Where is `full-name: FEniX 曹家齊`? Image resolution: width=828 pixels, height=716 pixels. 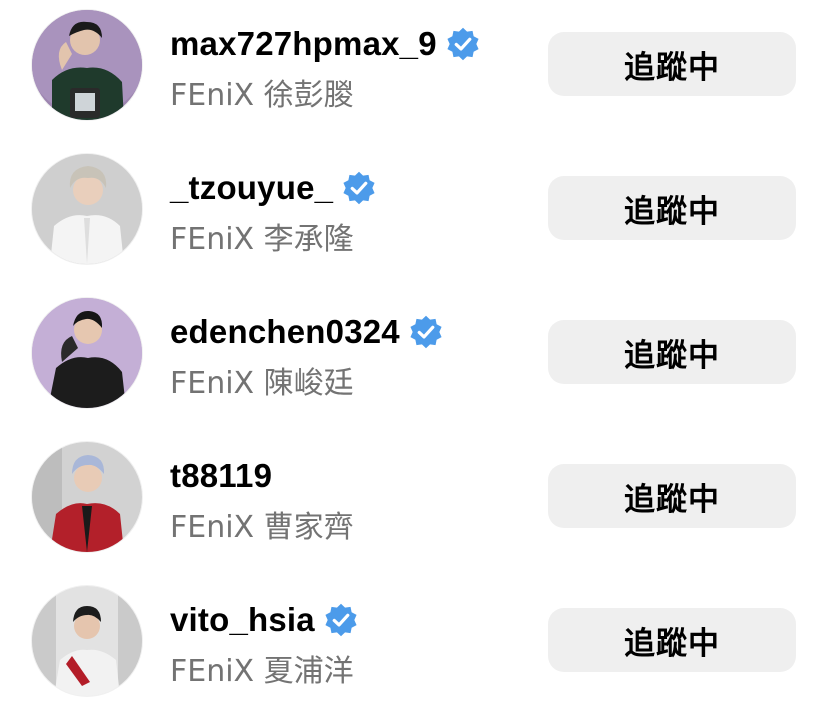
full-name: FEniX 曹家齊 is located at coordinates (262, 527).